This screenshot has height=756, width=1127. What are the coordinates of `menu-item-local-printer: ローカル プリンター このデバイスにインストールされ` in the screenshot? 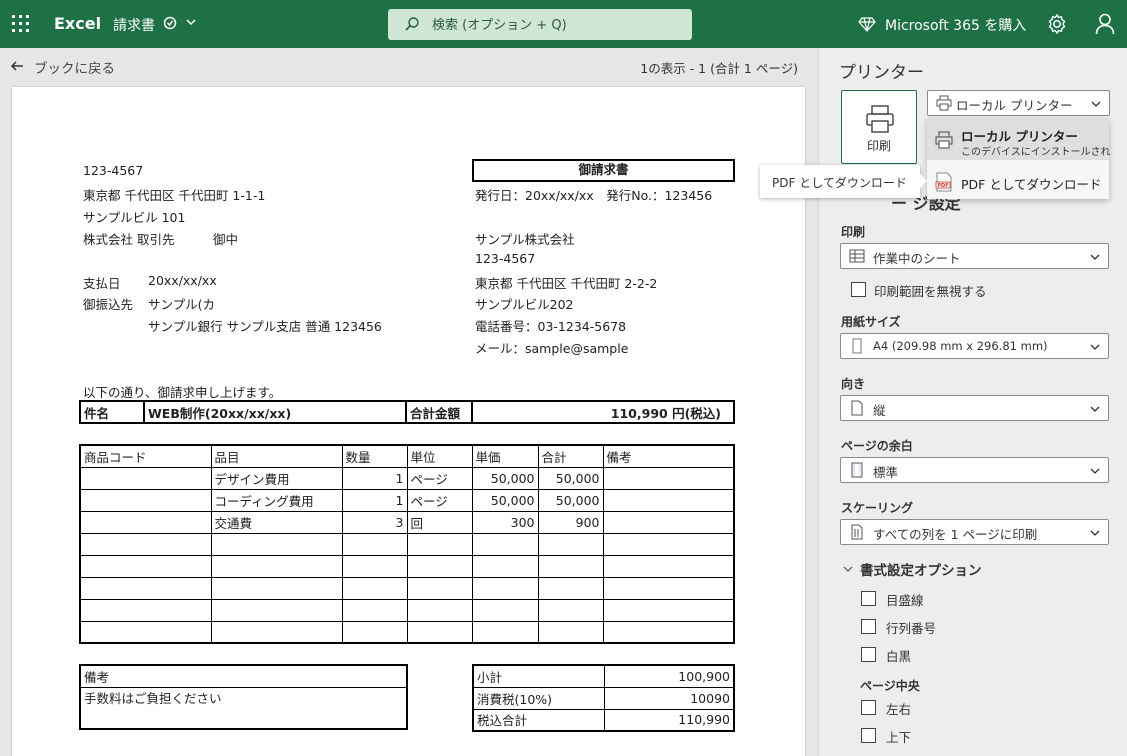 It's located at (1019, 139).